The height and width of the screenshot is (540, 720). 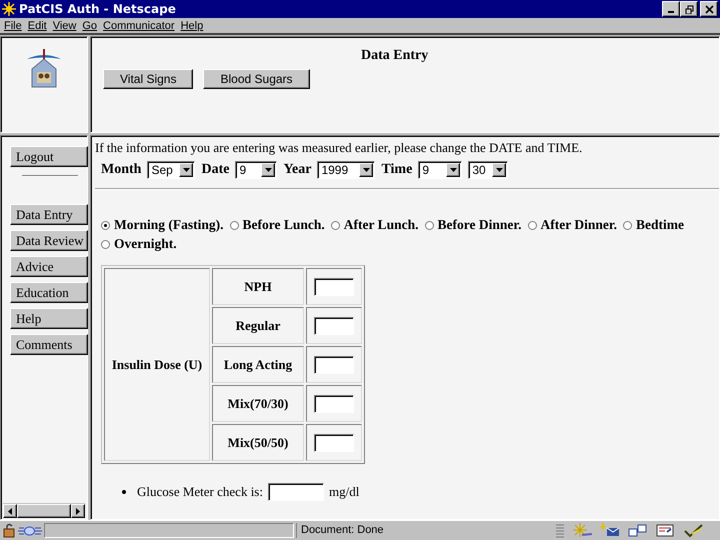 I want to click on nav-button: Data Review, so click(x=49, y=240).